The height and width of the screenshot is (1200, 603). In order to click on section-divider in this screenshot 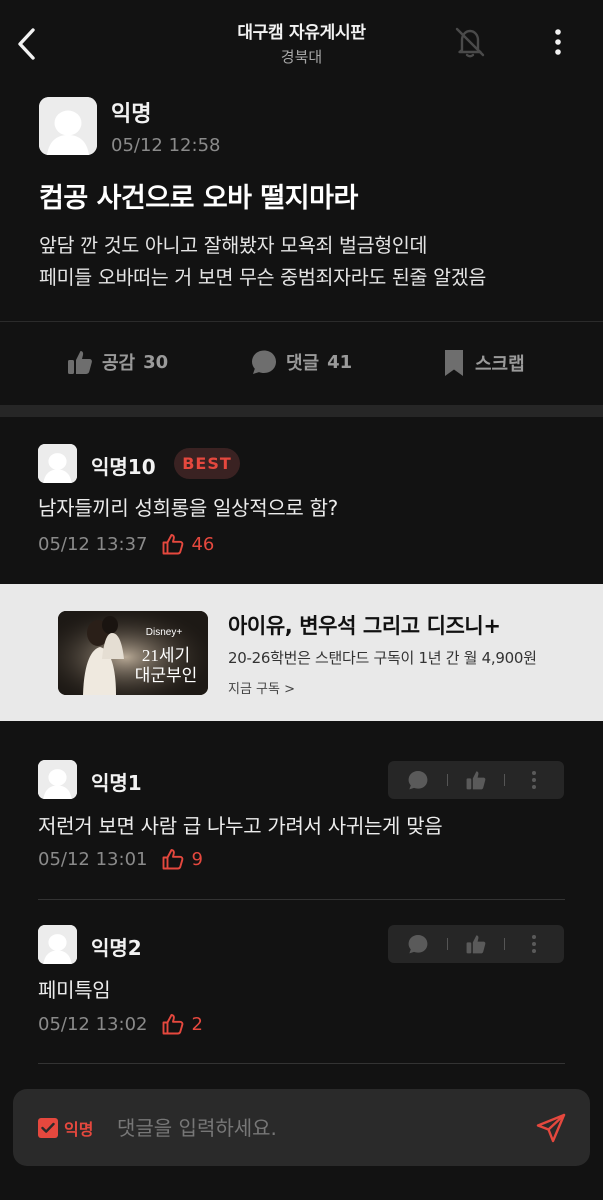, I will do `click(301, 411)`.